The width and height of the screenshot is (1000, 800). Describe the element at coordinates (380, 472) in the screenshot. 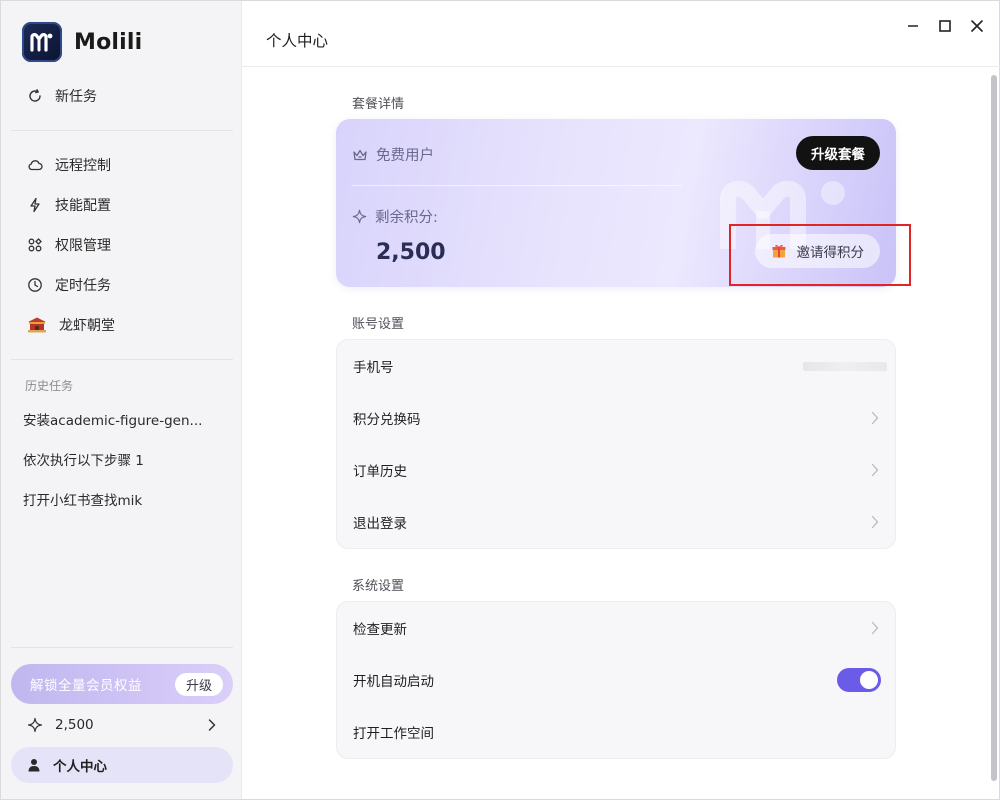

I see `row-label: 订单历史` at that location.